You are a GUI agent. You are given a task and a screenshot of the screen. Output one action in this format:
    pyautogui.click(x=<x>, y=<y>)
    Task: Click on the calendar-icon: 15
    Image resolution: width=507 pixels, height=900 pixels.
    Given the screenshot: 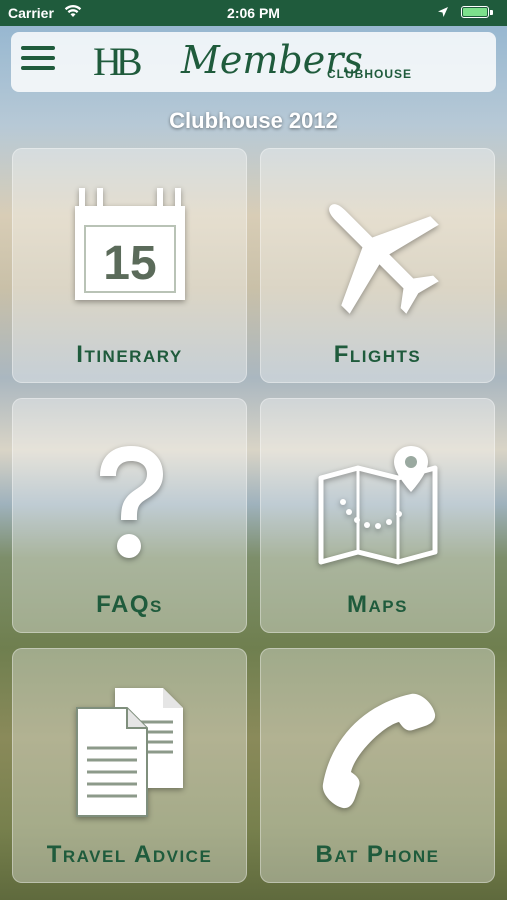 What is the action you would take?
    pyautogui.click(x=129, y=253)
    